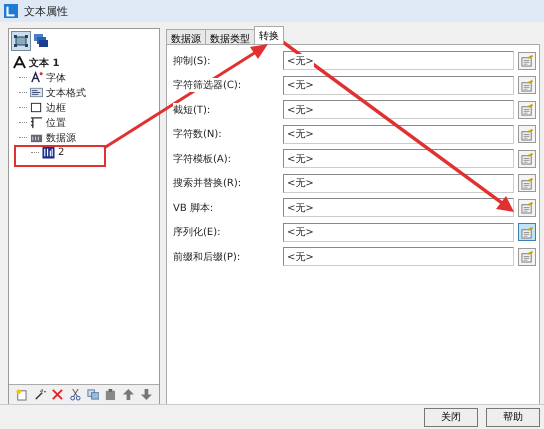 The height and width of the screenshot is (429, 544). What do you see at coordinates (129, 394) in the screenshot?
I see `move-up-icon` at bounding box center [129, 394].